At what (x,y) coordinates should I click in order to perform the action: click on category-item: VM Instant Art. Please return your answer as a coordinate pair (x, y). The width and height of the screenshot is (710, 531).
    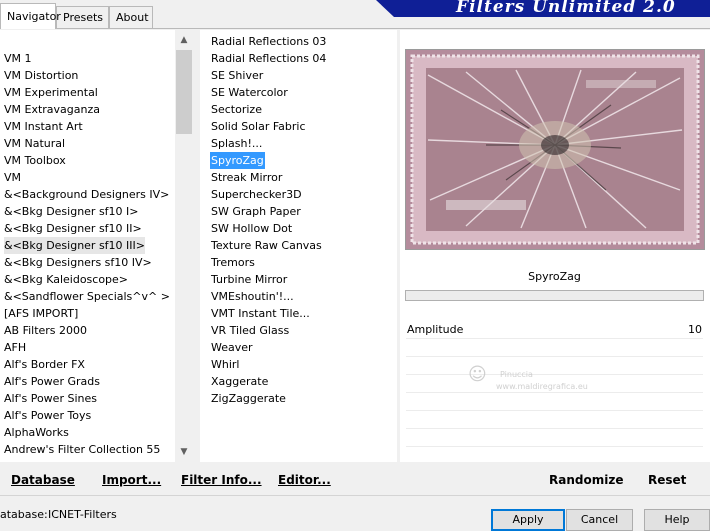
    Looking at the image, I should click on (43, 126).